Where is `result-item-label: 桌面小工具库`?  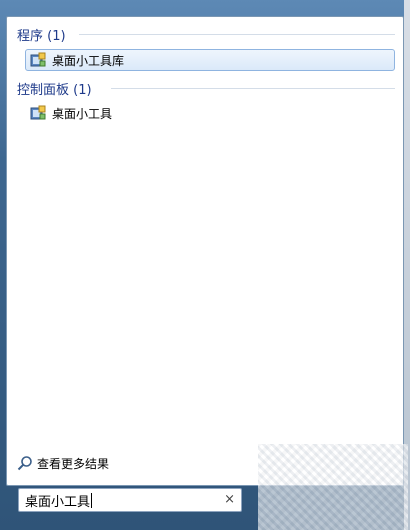
result-item-label: 桌面小工具库 is located at coordinates (88, 60).